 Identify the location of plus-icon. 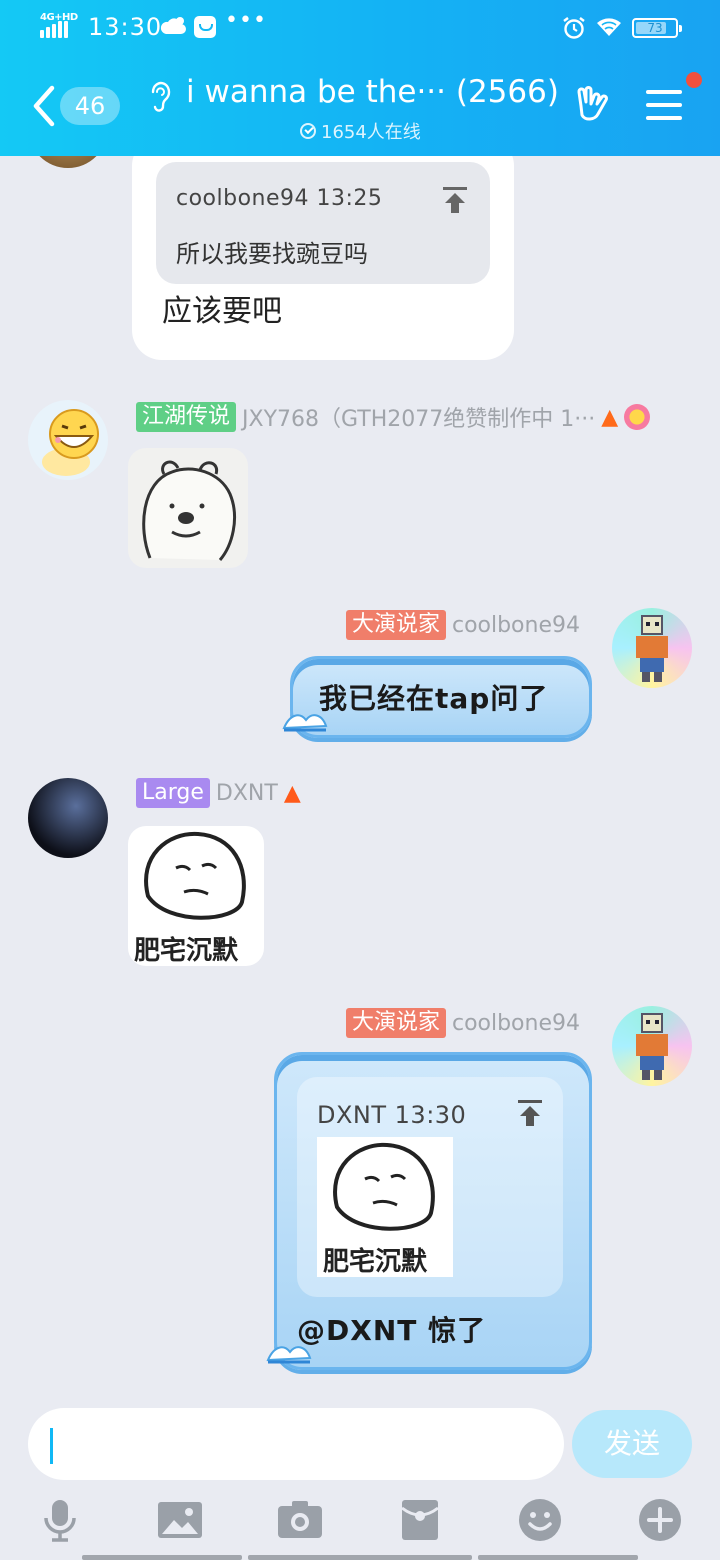
(660, 1520).